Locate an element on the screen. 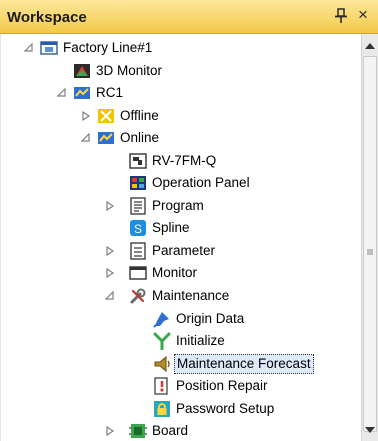 The height and width of the screenshot is (441, 378). tree-node-label: Maintenance Forecast is located at coordinates (244, 364).